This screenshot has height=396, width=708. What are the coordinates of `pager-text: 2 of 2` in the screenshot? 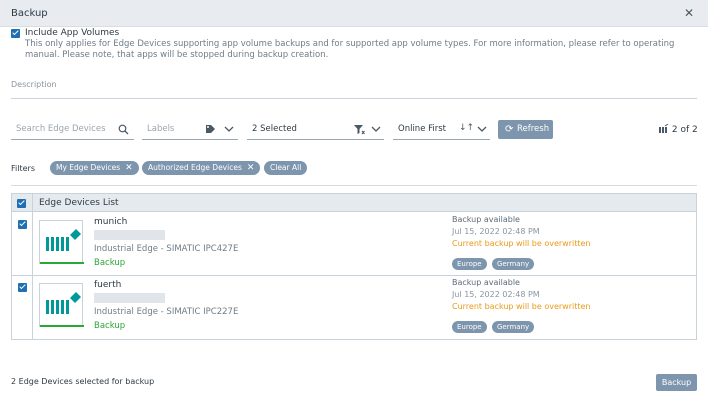 It's located at (684, 130).